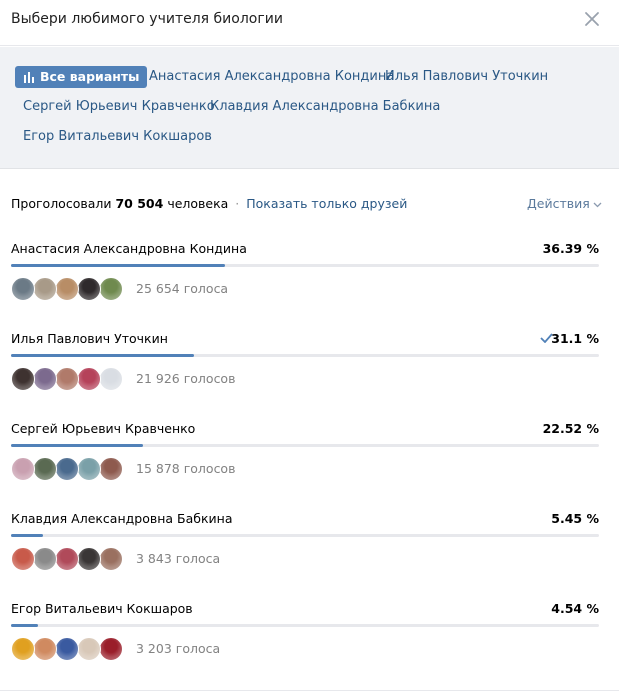 The image size is (619, 699). Describe the element at coordinates (129, 248) in the screenshot. I see `option-name: Анастасия Александровна Кондина` at that location.